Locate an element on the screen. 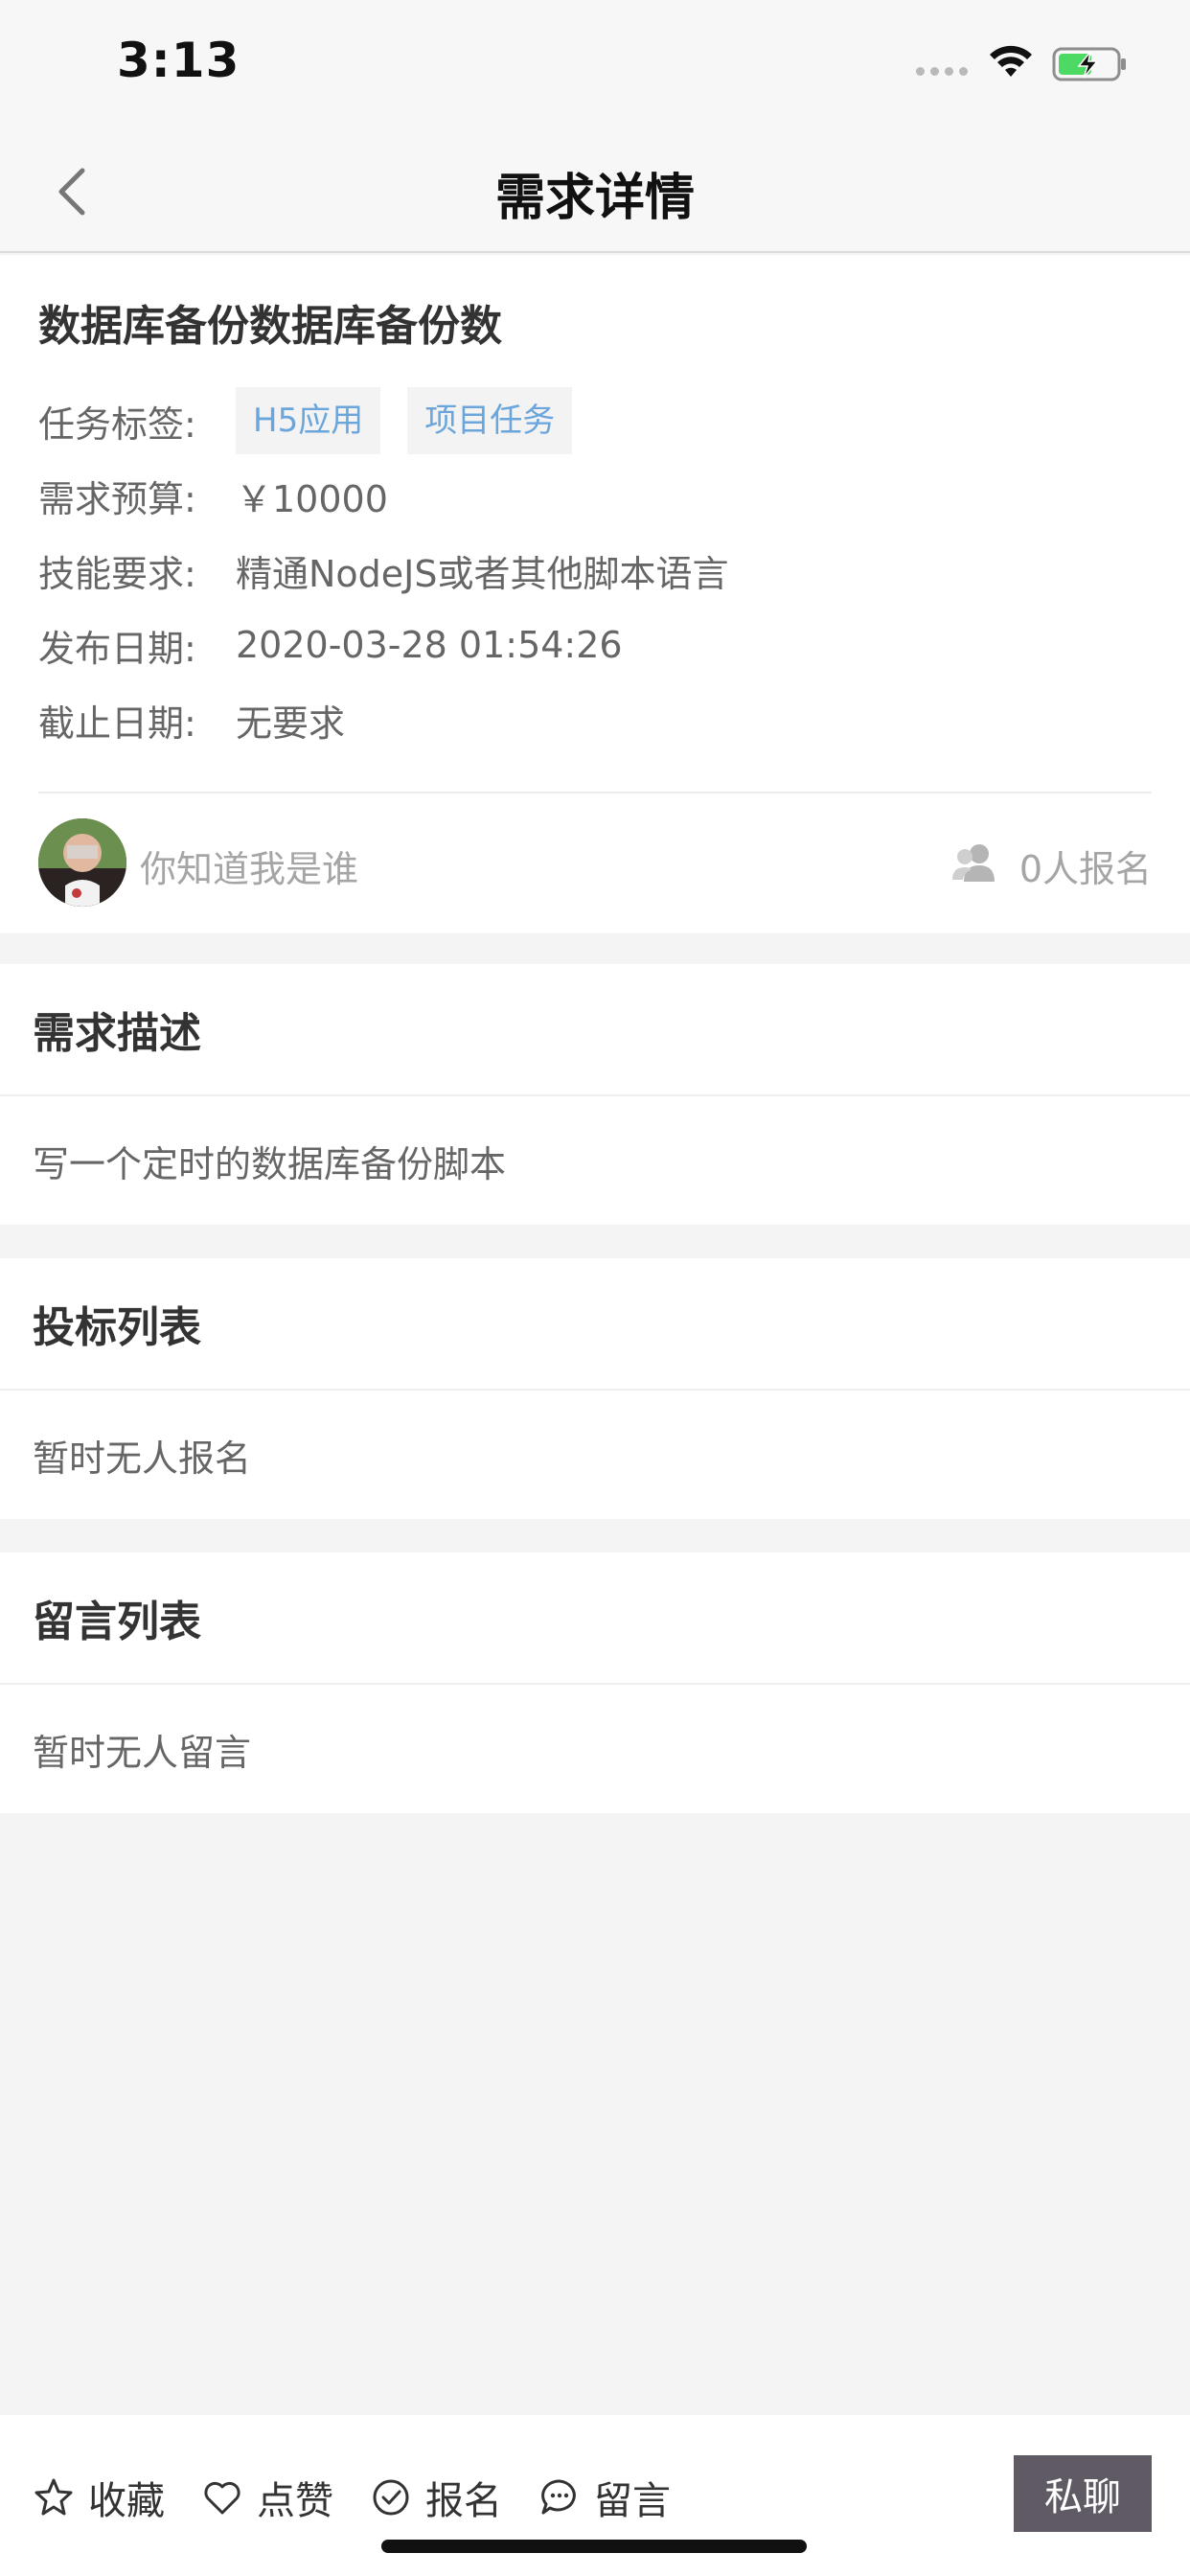  heart-icon is located at coordinates (222, 2498).